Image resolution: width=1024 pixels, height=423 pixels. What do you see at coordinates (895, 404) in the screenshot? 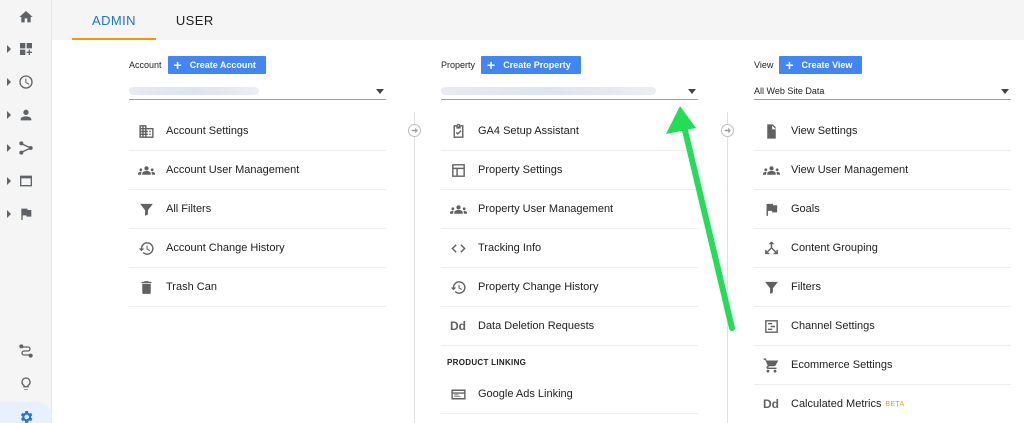
I see `beta-badge: BETA` at bounding box center [895, 404].